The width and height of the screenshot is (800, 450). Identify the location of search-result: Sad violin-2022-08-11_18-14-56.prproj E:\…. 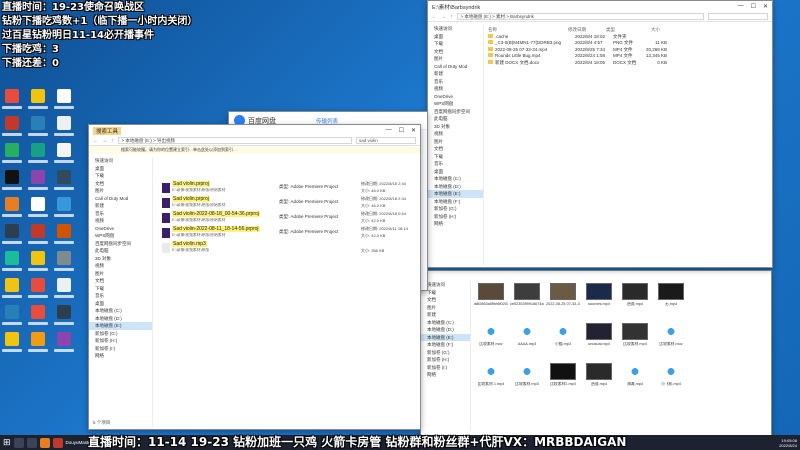
(288, 233).